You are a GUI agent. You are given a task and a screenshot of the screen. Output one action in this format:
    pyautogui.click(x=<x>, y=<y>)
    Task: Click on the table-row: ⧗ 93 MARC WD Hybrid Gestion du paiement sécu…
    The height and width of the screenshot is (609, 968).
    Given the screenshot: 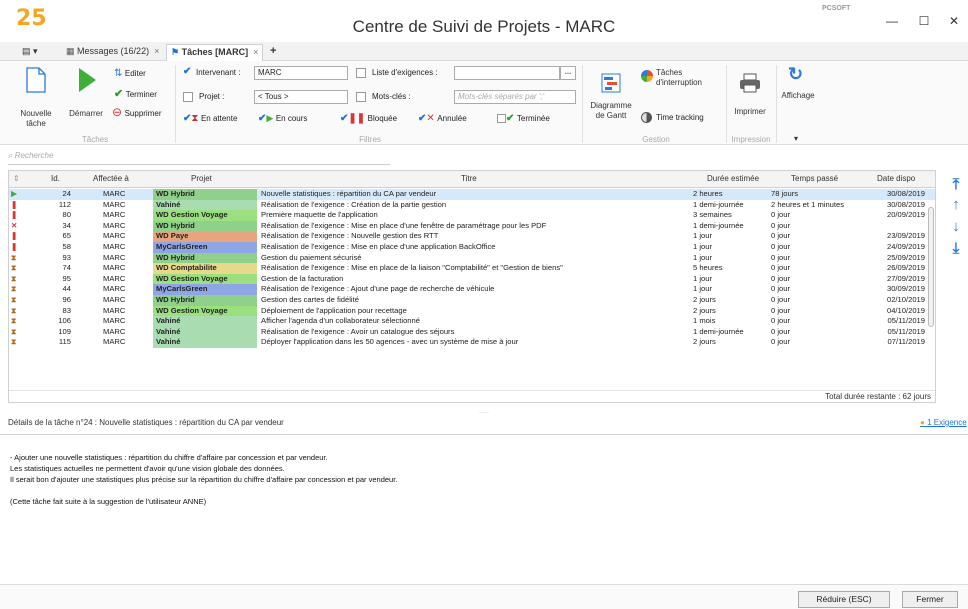 What is the action you would take?
    pyautogui.click(x=472, y=258)
    